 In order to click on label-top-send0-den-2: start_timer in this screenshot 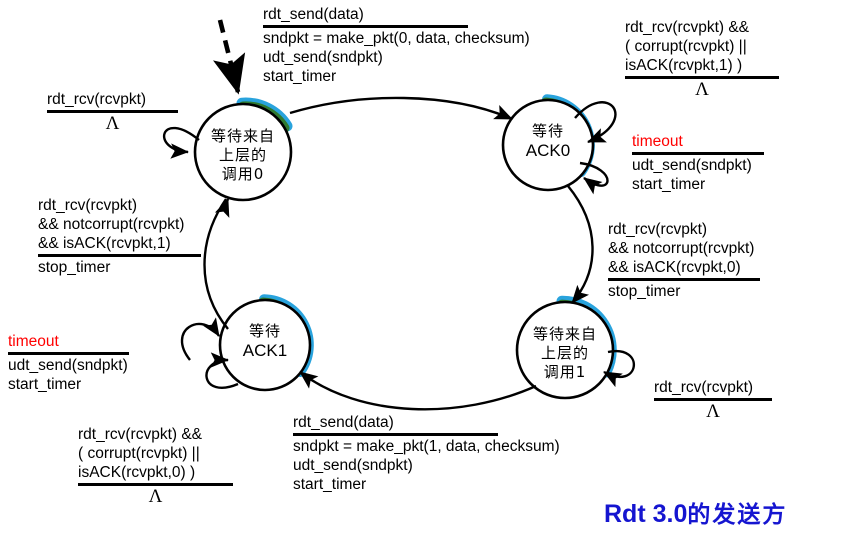, I will do `click(300, 76)`.